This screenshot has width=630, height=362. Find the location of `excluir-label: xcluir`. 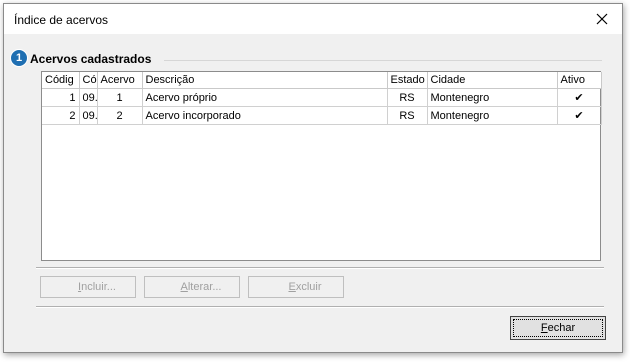

excluir-label: xcluir is located at coordinates (308, 287).